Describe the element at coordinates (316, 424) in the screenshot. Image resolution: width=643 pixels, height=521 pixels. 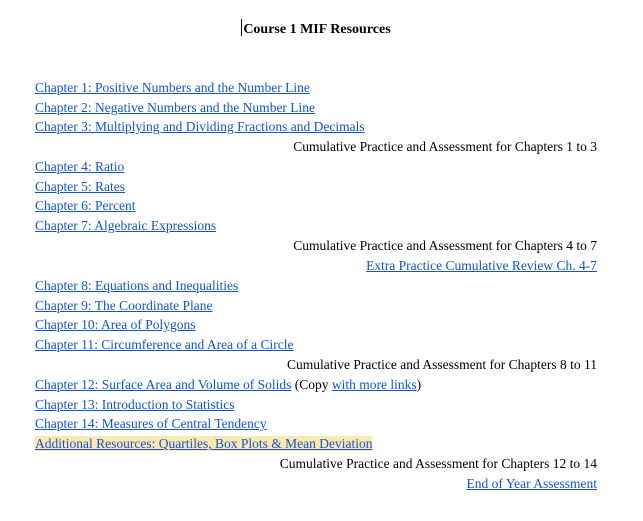
I see `list-item: Chapter 14: Measures of Central Tendency` at that location.